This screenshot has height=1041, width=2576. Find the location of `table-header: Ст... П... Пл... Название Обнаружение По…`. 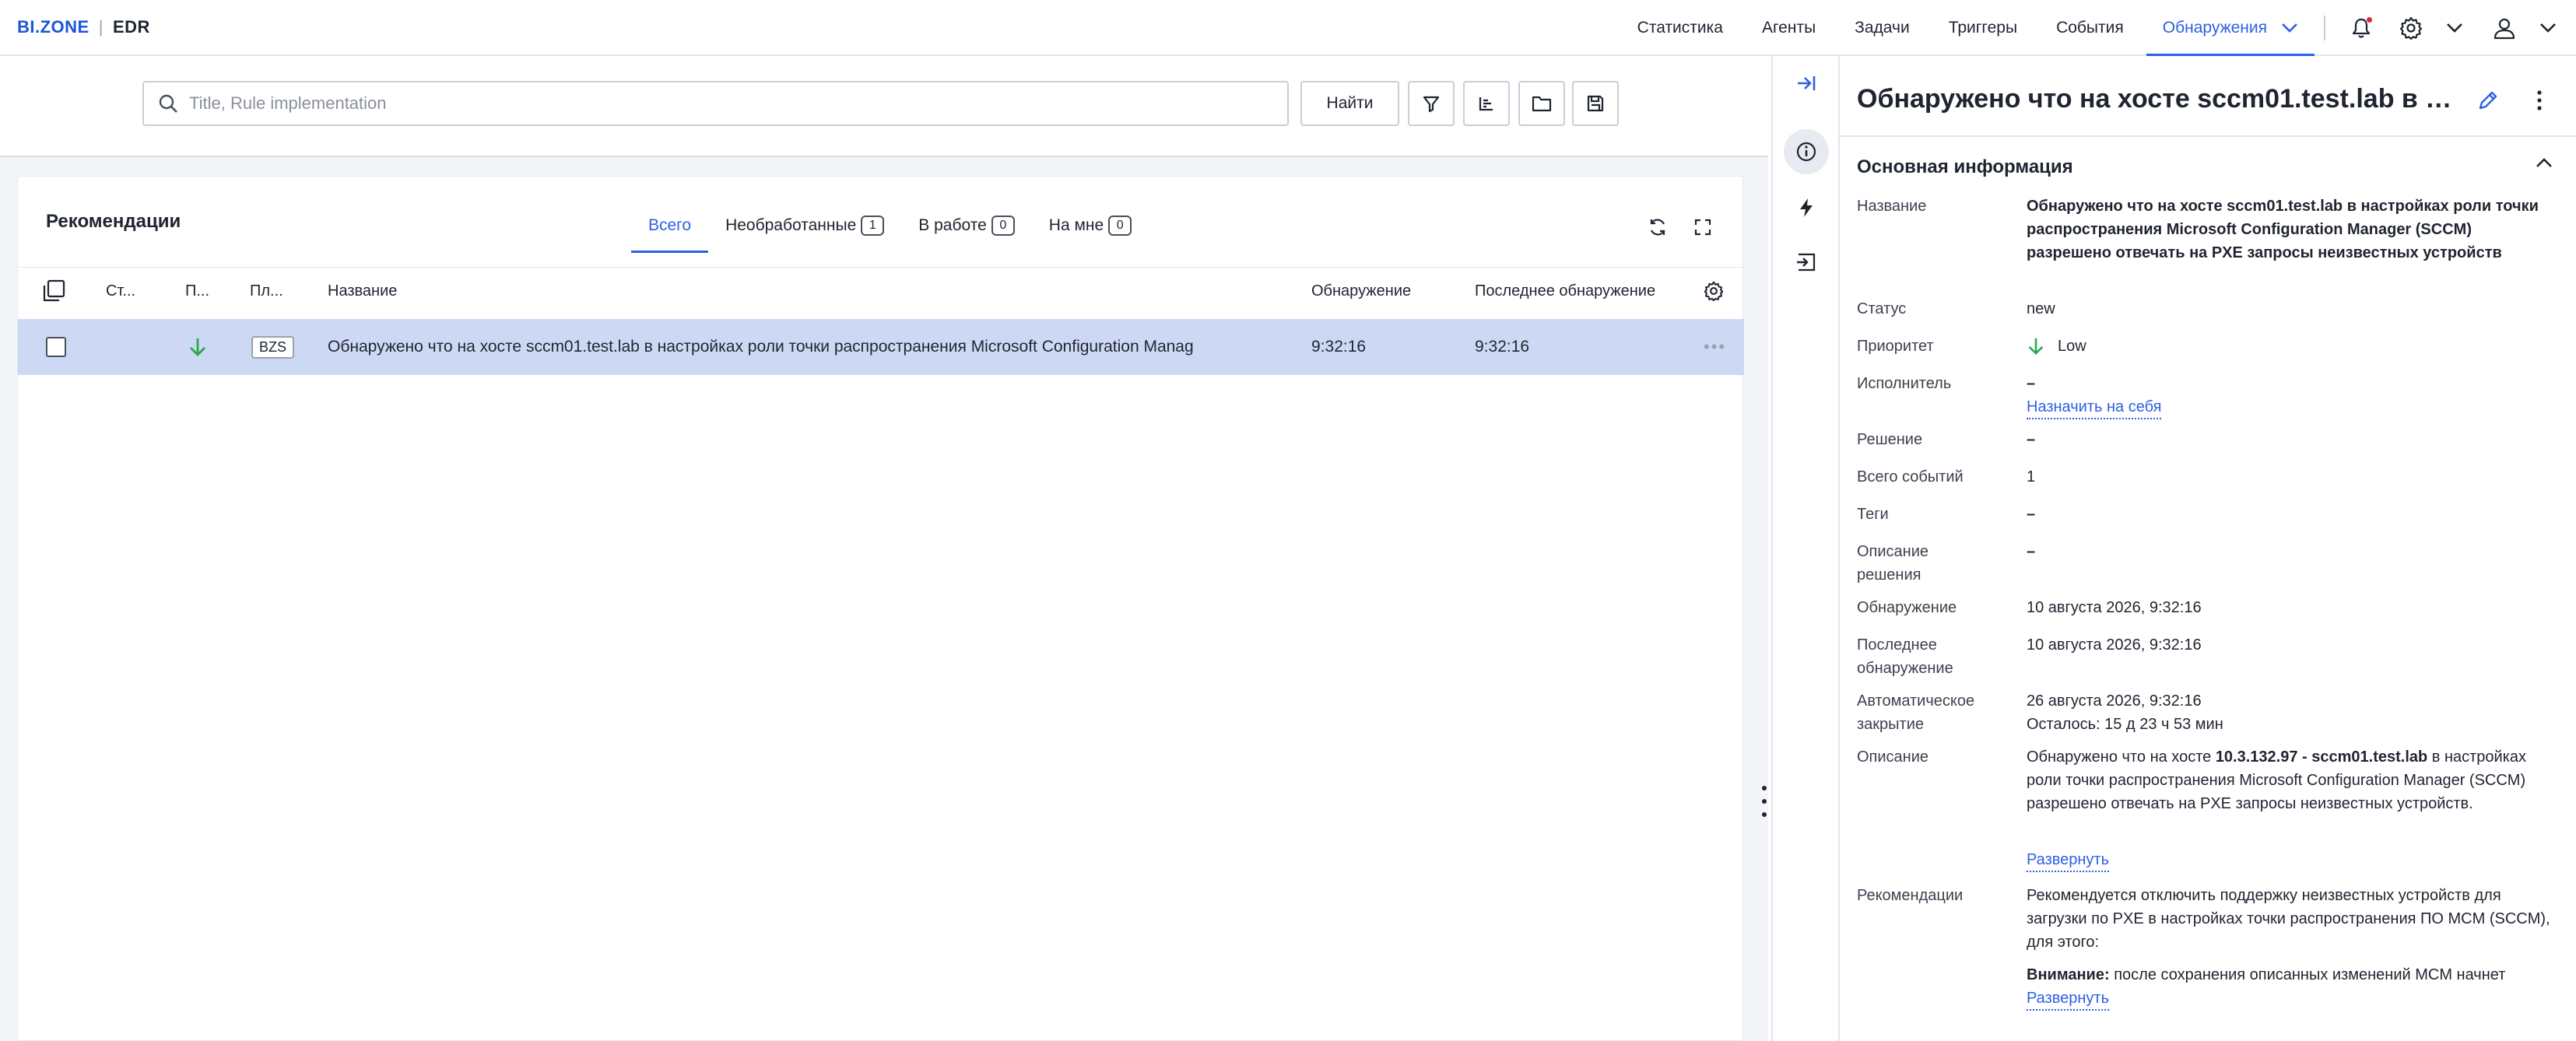

table-header: Ст... П... Пл... Название Обнаружение По… is located at coordinates (881, 290).